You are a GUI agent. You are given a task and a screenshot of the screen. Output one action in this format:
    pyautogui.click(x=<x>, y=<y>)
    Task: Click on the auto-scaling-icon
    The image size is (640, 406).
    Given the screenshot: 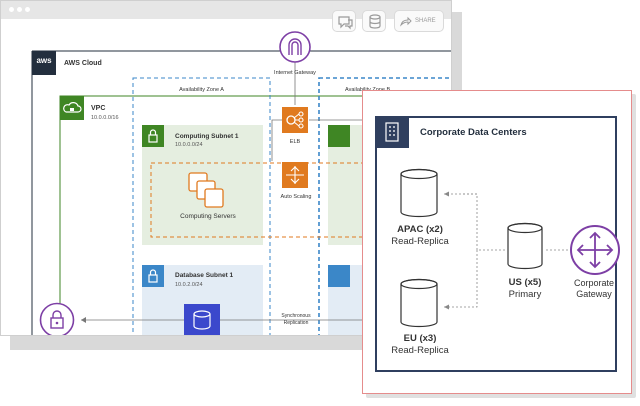 What is the action you would take?
    pyautogui.click(x=295, y=175)
    